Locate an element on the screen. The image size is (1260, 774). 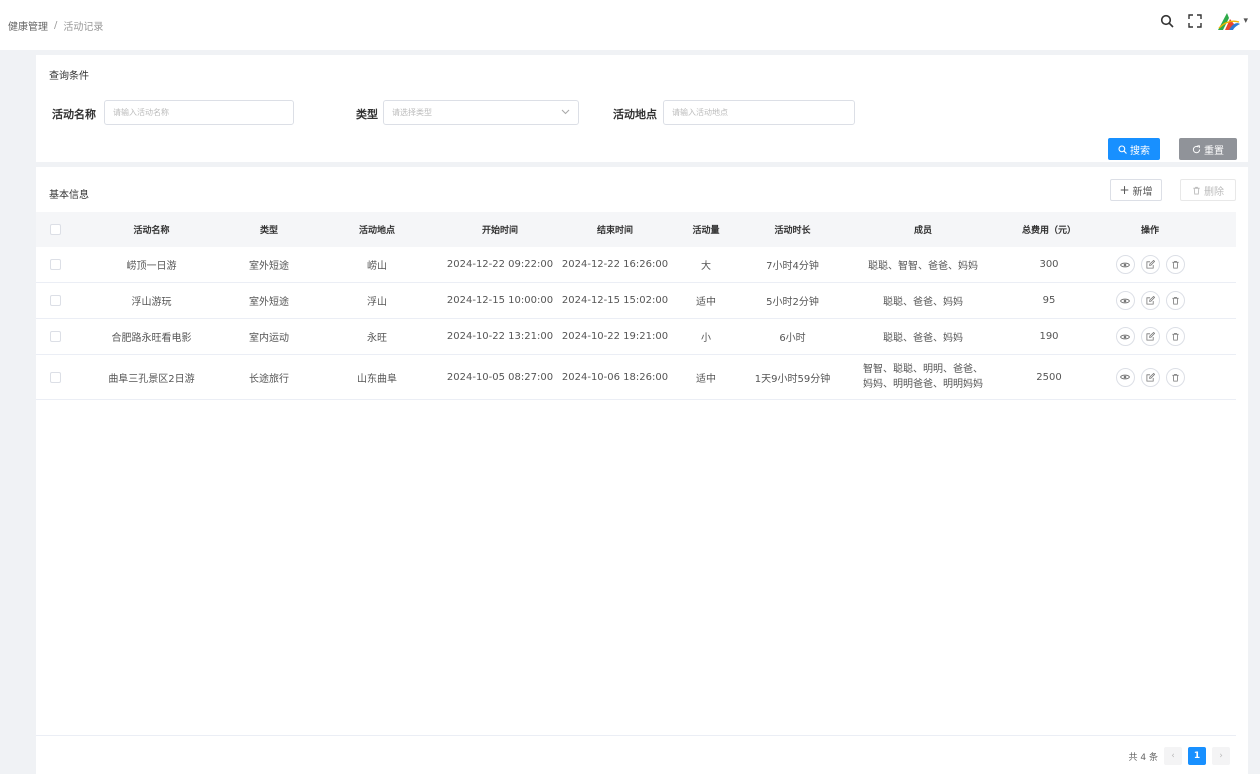
type-placeholder: 请选择类型 is located at coordinates (412, 112).